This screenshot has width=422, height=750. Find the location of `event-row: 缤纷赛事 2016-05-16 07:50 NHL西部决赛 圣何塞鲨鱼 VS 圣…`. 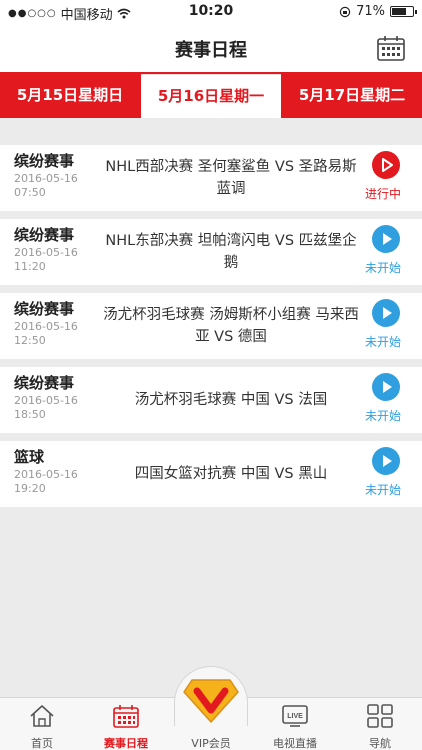

event-row: 缤纷赛事 2016-05-16 07:50 NHL西部决赛 圣何塞鲨鱼 VS 圣… is located at coordinates (211, 178).